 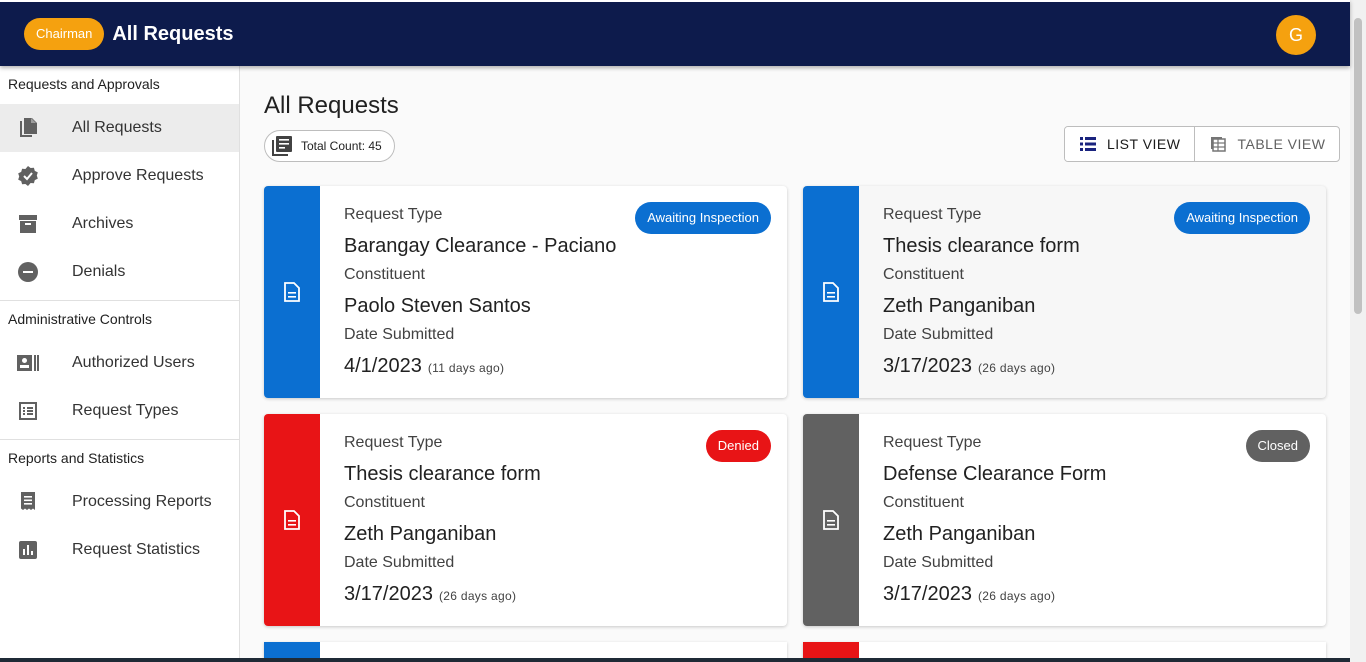 What do you see at coordinates (76, 458) in the screenshot?
I see `section-heading-reports: Reports and Statistics` at bounding box center [76, 458].